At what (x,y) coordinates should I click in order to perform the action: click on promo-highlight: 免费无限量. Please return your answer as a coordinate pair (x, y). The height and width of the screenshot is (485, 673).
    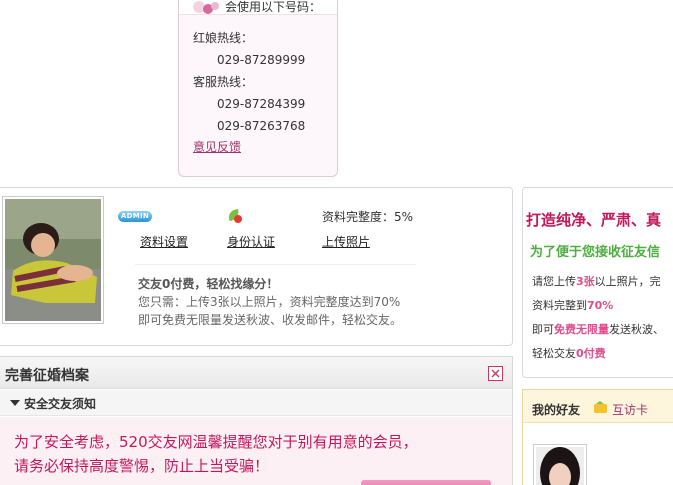
    Looking at the image, I should click on (581, 329).